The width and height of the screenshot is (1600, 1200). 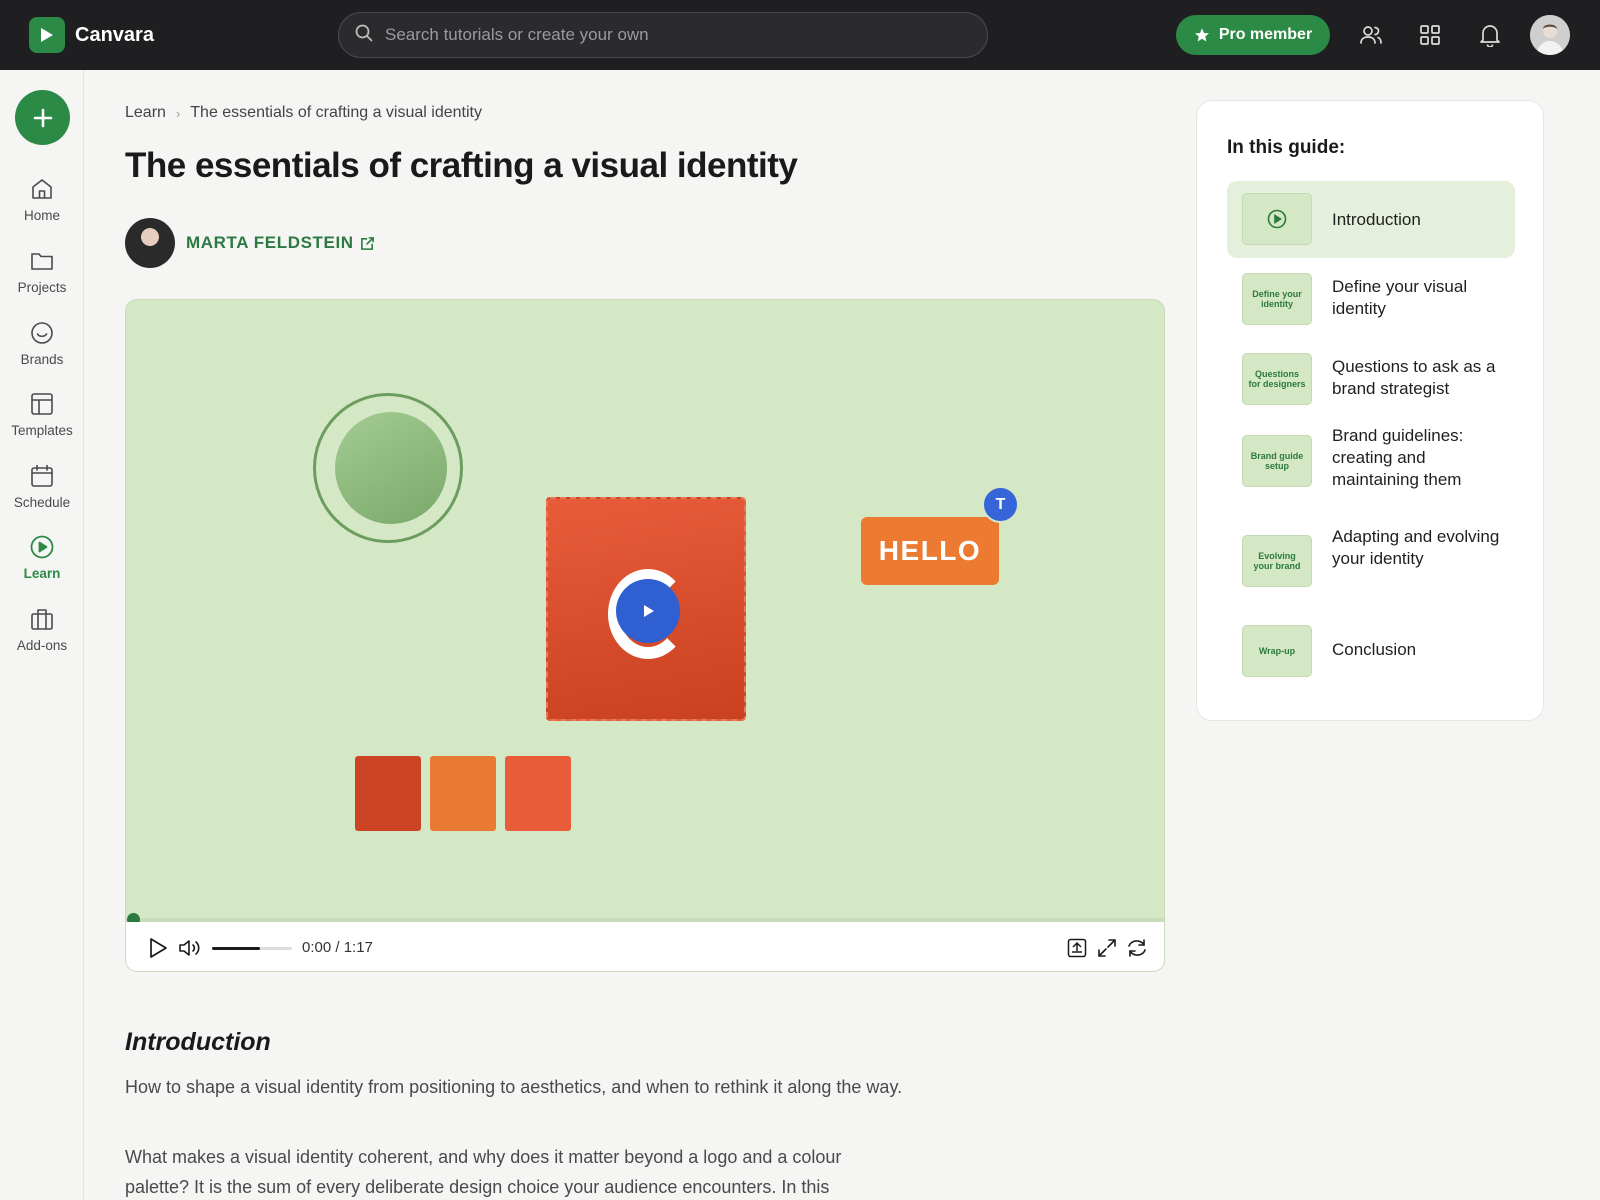 I want to click on search-icon, so click(x=364, y=35).